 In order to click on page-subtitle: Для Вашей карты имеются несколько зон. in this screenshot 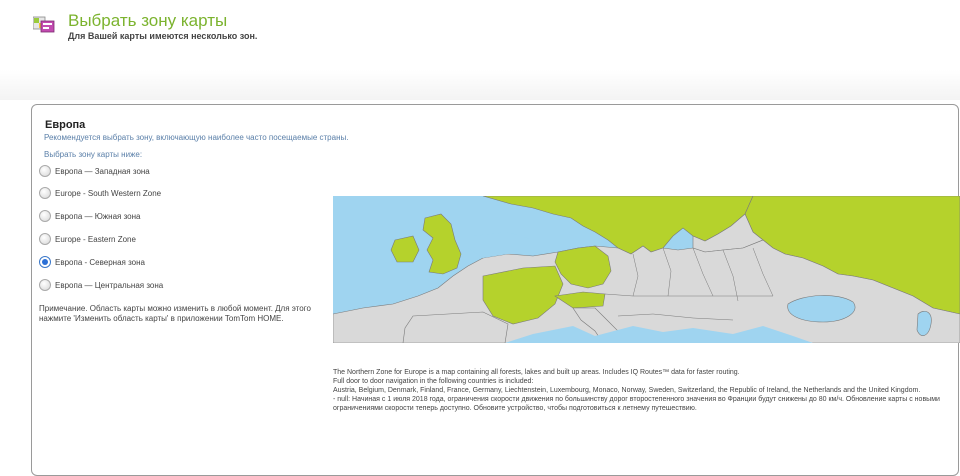, I will do `click(163, 36)`.